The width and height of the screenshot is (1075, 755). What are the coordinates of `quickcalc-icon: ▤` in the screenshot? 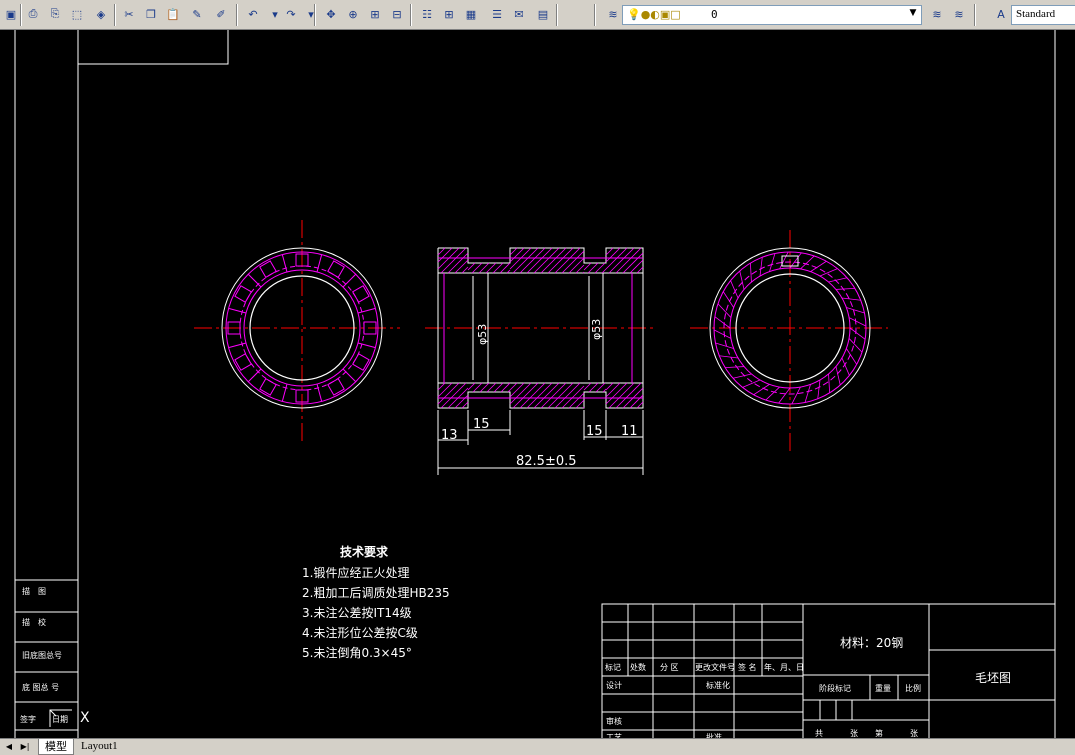 It's located at (543, 14).